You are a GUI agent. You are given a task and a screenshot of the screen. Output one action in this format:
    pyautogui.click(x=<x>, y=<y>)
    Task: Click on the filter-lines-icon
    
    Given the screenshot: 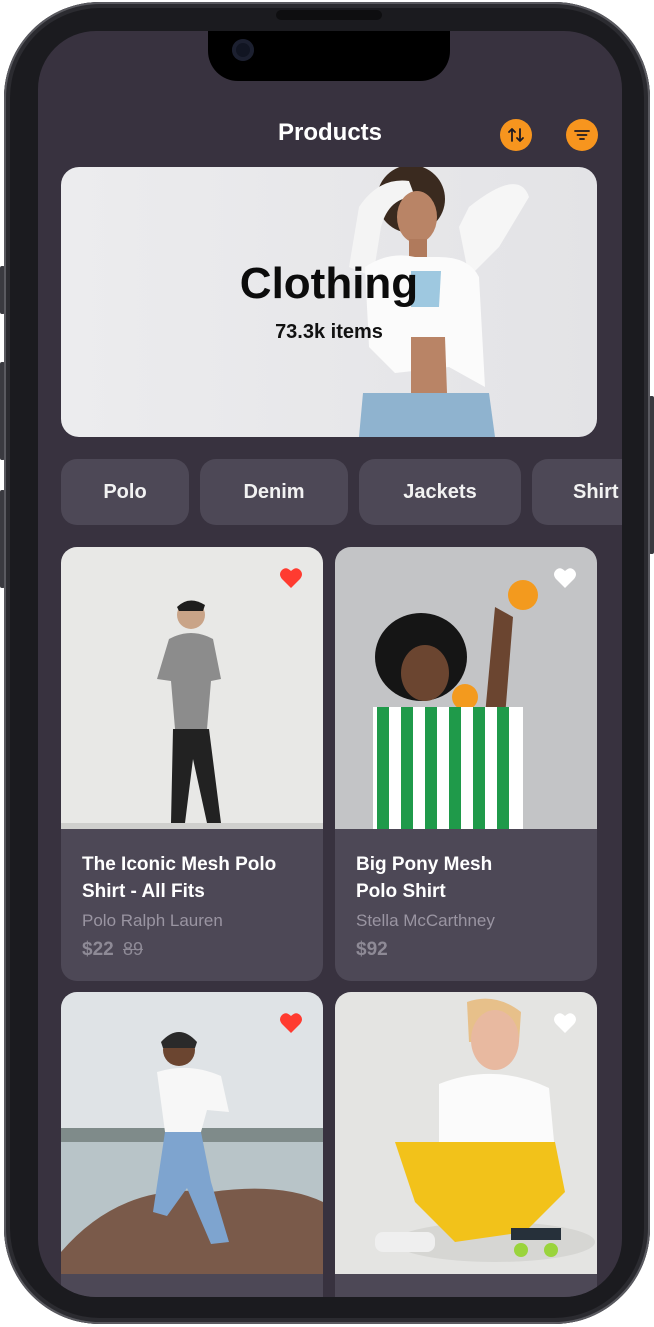 What is the action you would take?
    pyautogui.click(x=582, y=135)
    